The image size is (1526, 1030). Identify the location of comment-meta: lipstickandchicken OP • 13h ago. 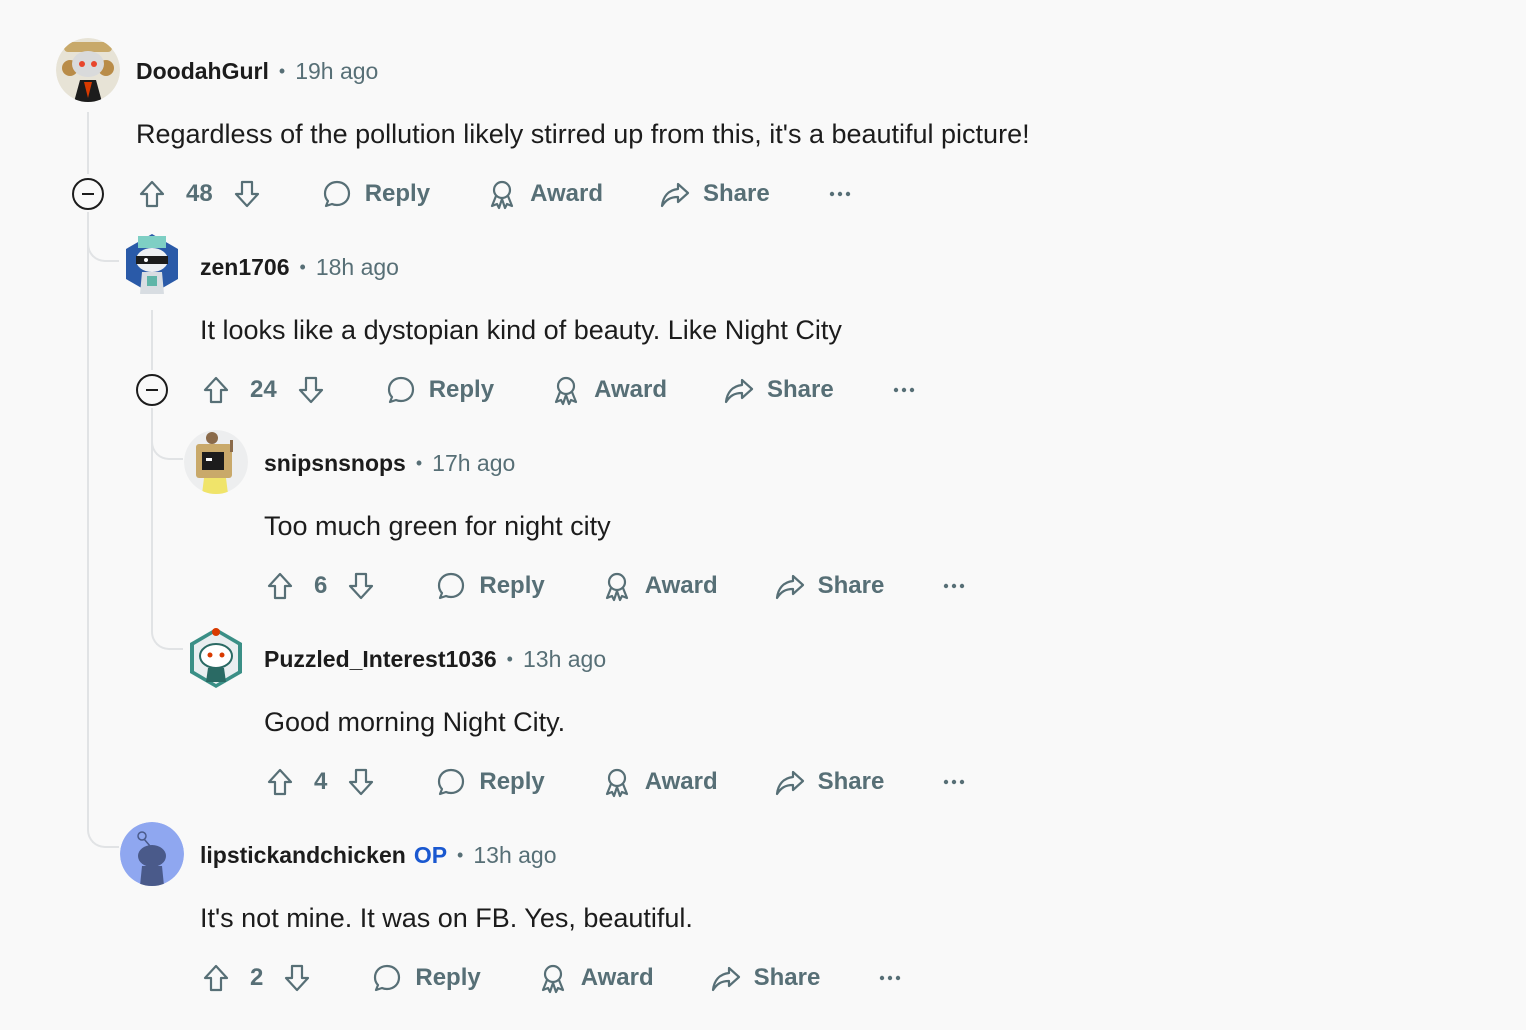
(378, 855).